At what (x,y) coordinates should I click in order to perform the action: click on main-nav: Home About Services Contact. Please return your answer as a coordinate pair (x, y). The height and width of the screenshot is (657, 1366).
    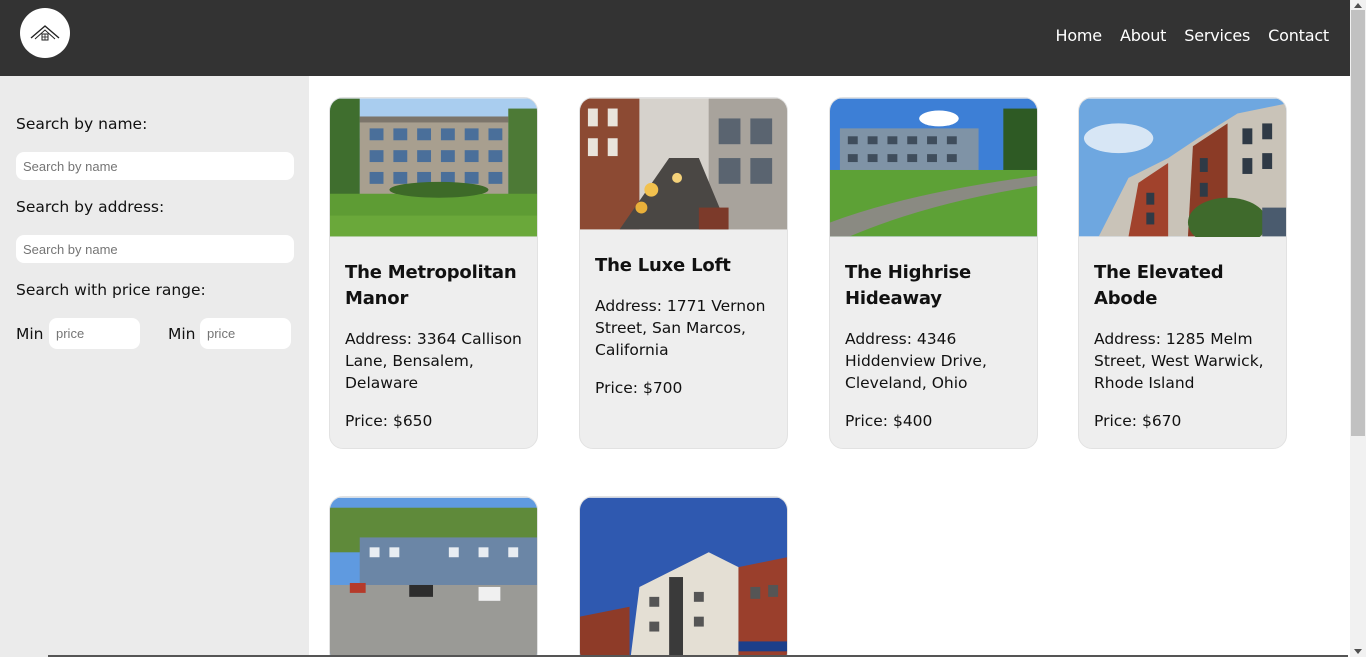
    Looking at the image, I should click on (1193, 35).